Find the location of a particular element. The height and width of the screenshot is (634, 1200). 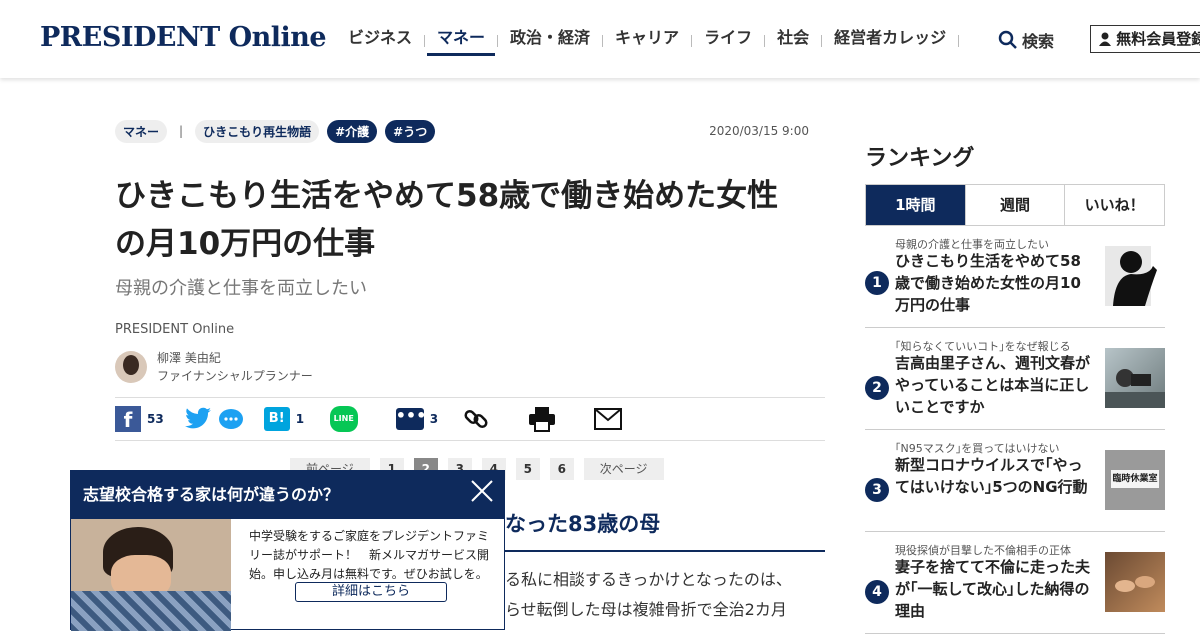

rank-number: 1 is located at coordinates (877, 283).